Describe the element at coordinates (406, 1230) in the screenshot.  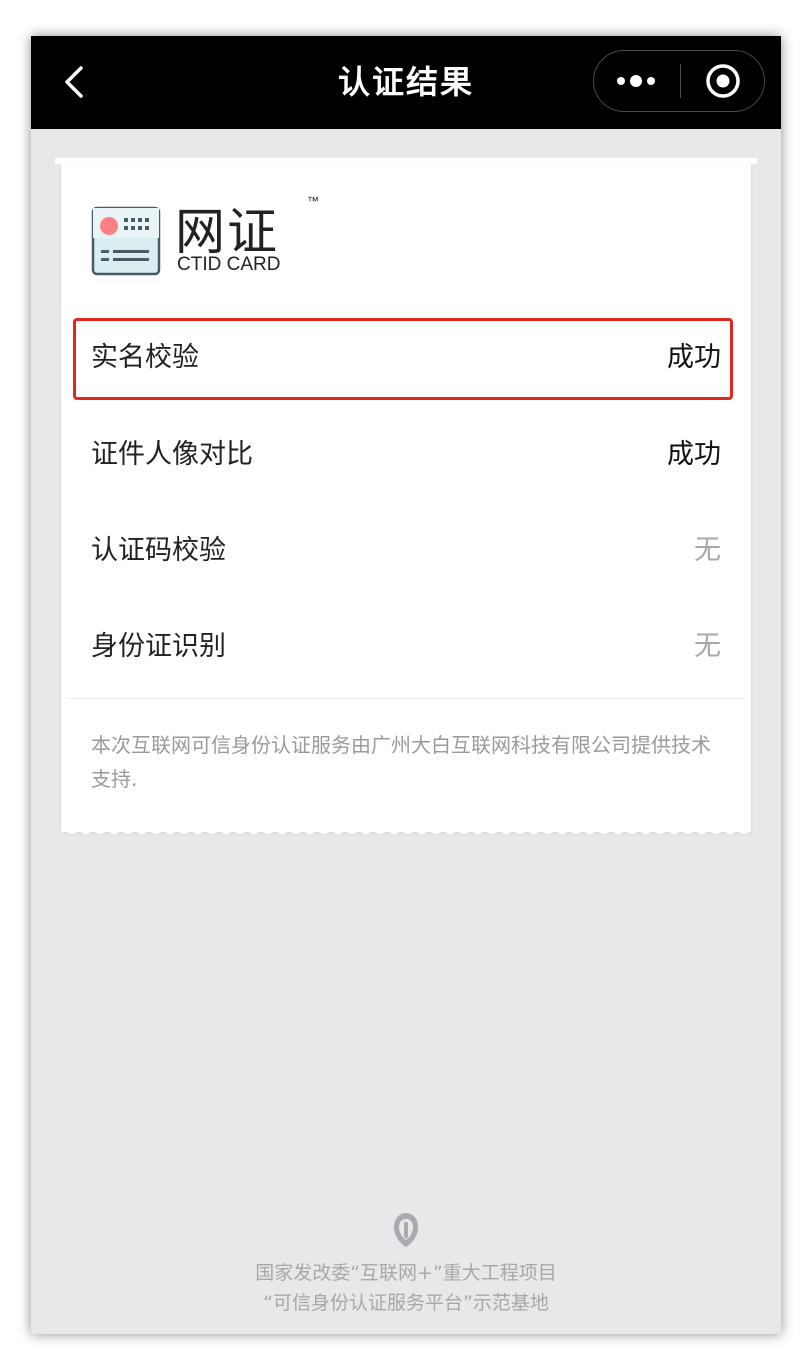
I see `platform-shield-icon` at that location.